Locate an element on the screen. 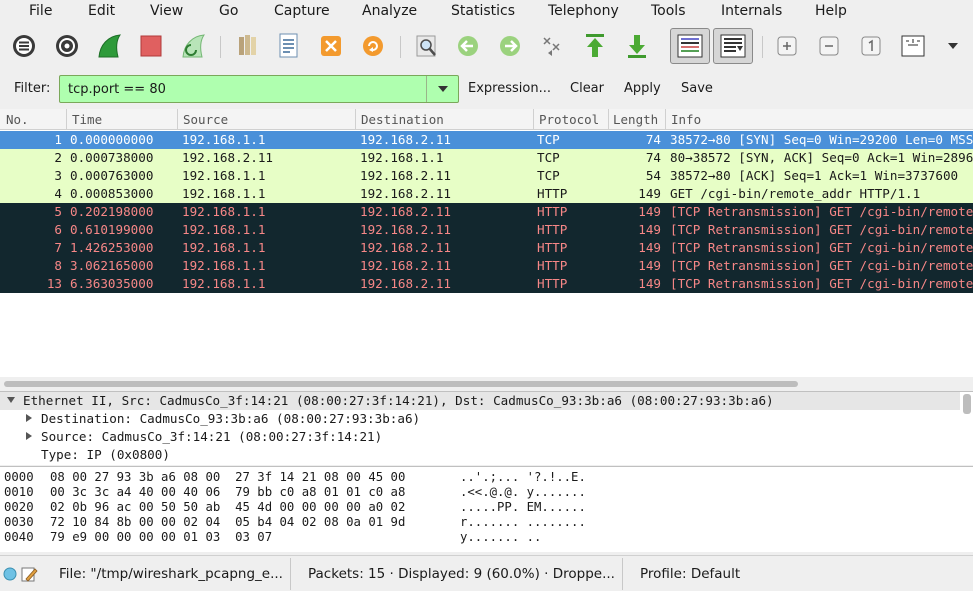 Image resolution: width=973 pixels, height=591 pixels. packet-protocol: TCP is located at coordinates (548, 139).